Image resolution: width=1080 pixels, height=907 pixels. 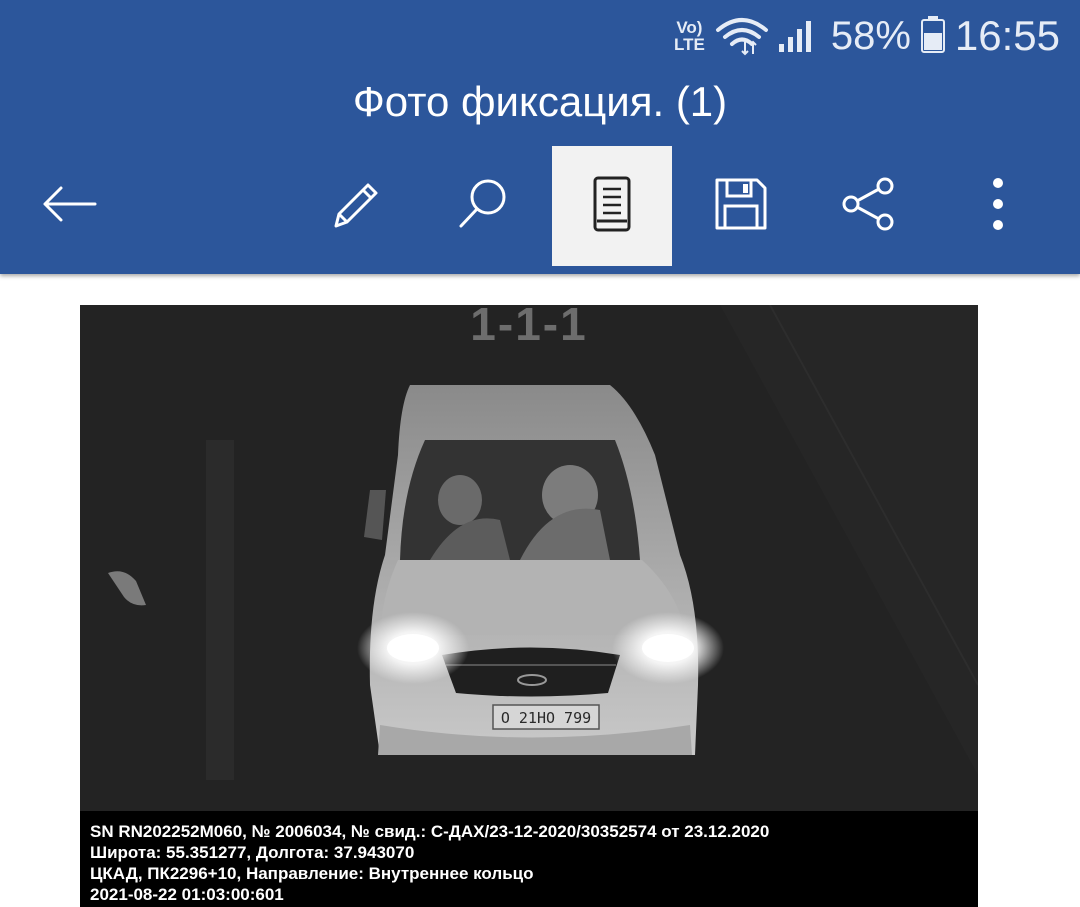 I want to click on clock: 16:55, so click(x=1007, y=35).